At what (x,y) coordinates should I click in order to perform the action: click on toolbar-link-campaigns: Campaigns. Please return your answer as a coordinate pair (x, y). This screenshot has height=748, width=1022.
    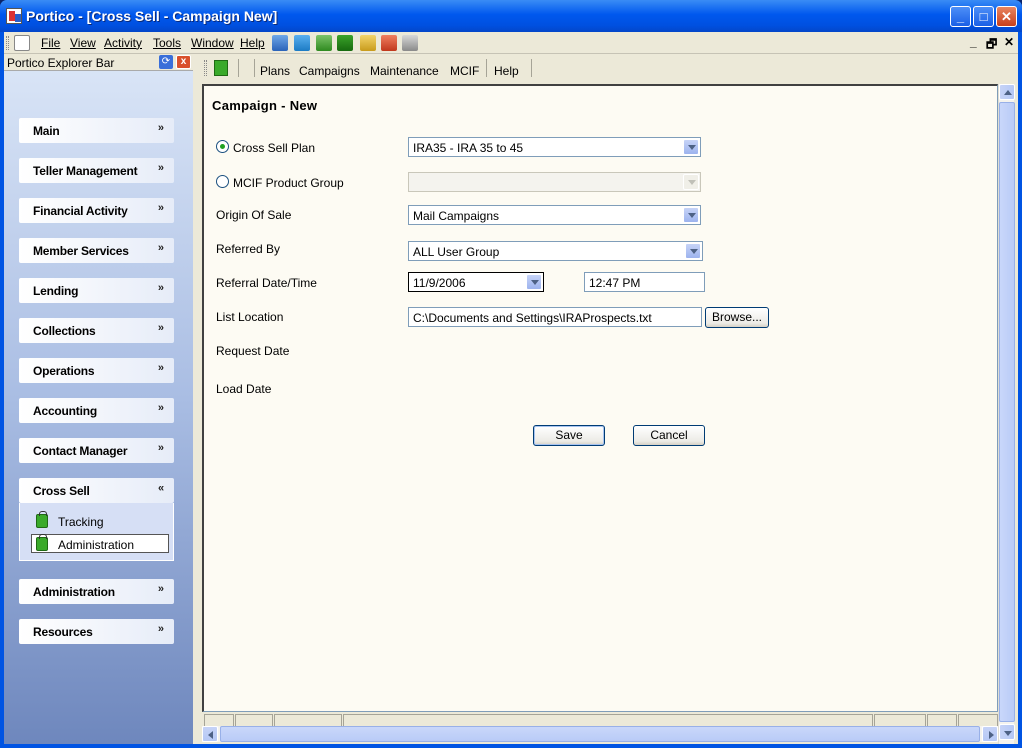
    Looking at the image, I should click on (329, 71).